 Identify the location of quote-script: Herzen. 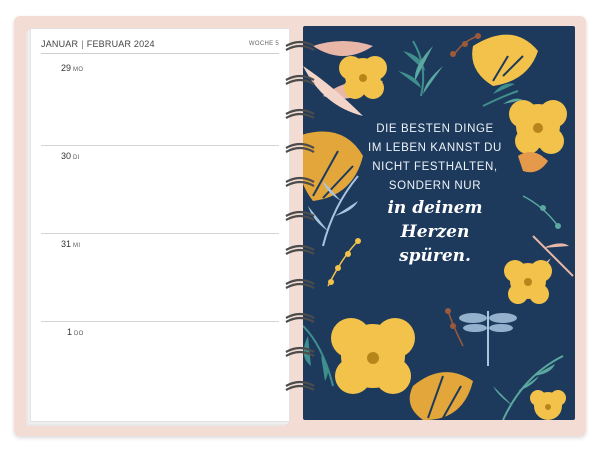
(435, 232).